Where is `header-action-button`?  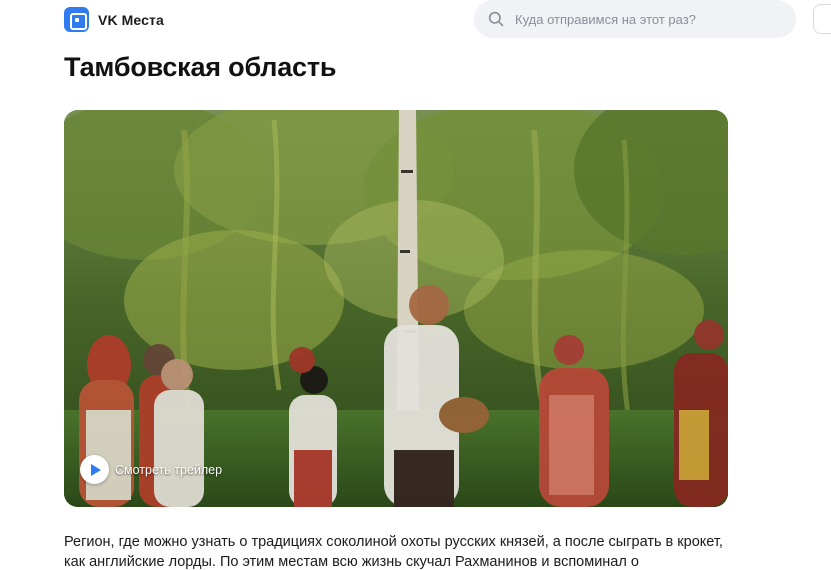
header-action-button is located at coordinates (822, 19).